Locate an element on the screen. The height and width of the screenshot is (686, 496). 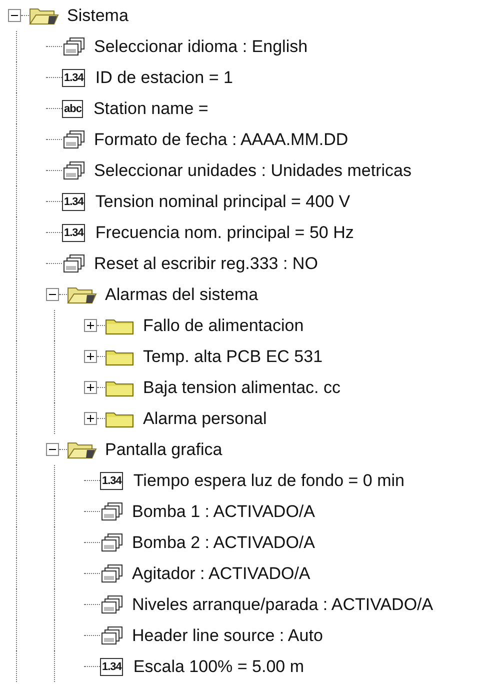
tree-item: Tiempo espera luz de fondo = 0 min is located at coordinates (268, 480).